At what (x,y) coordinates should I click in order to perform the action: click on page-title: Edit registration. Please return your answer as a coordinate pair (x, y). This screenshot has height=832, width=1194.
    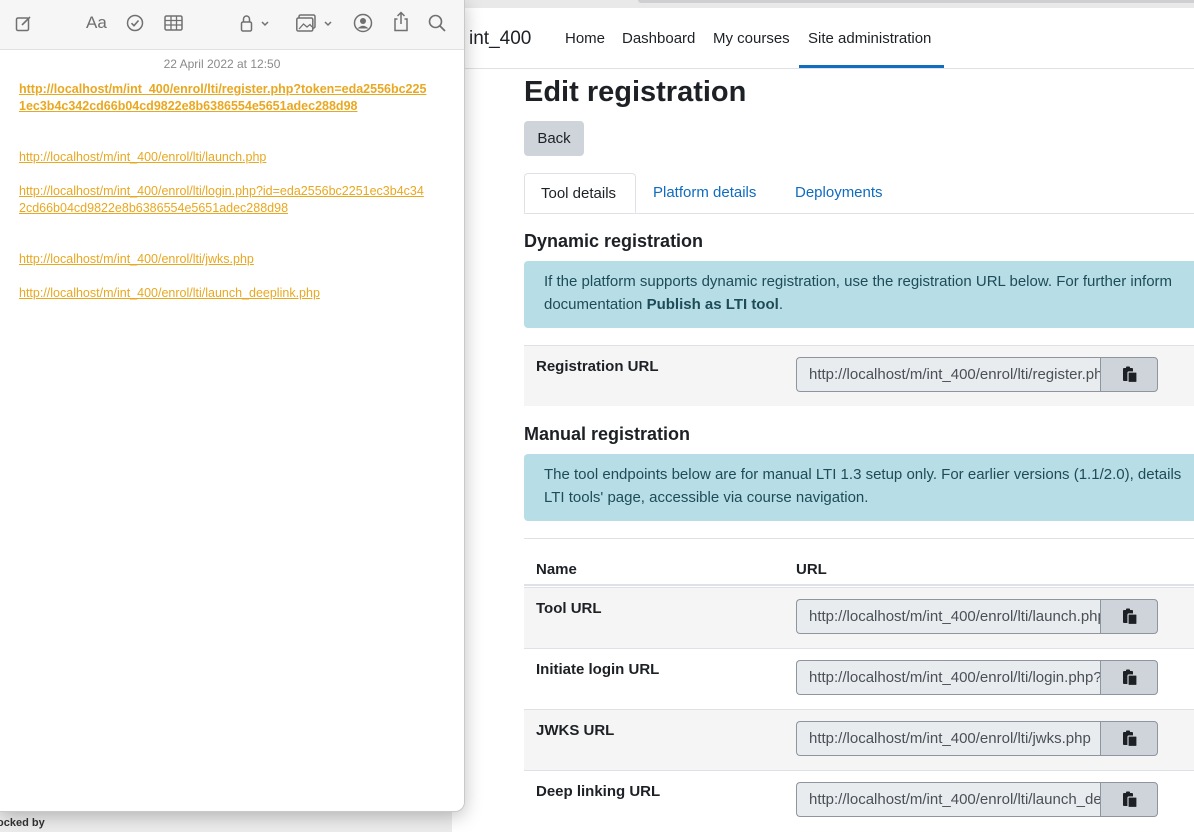
    Looking at the image, I should click on (635, 92).